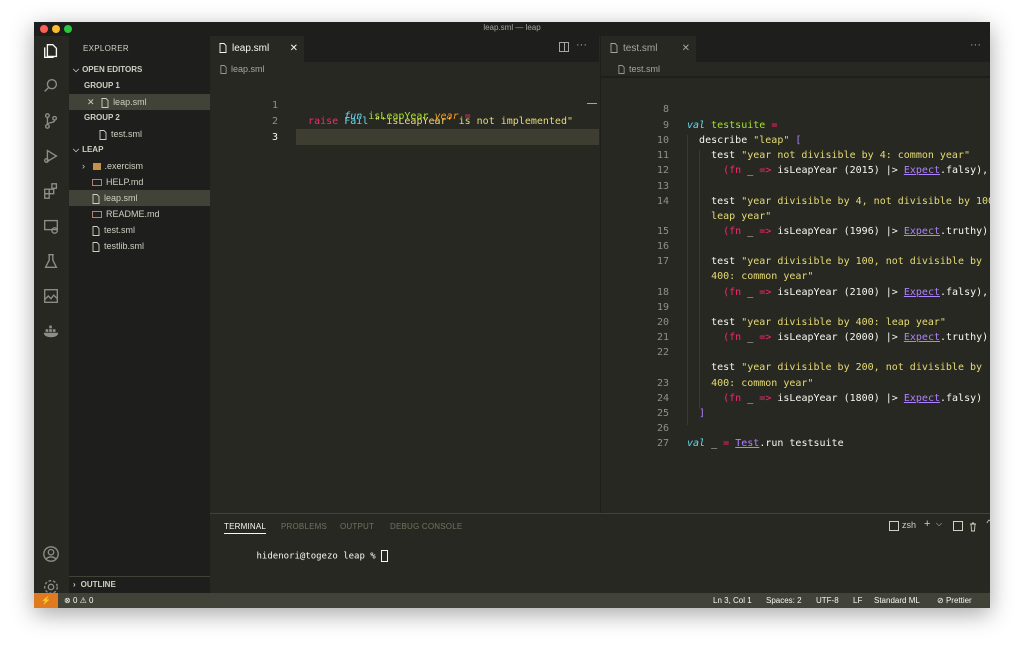 The width and height of the screenshot is (1024, 653). I want to click on line-number: 8, so click(665, 109).